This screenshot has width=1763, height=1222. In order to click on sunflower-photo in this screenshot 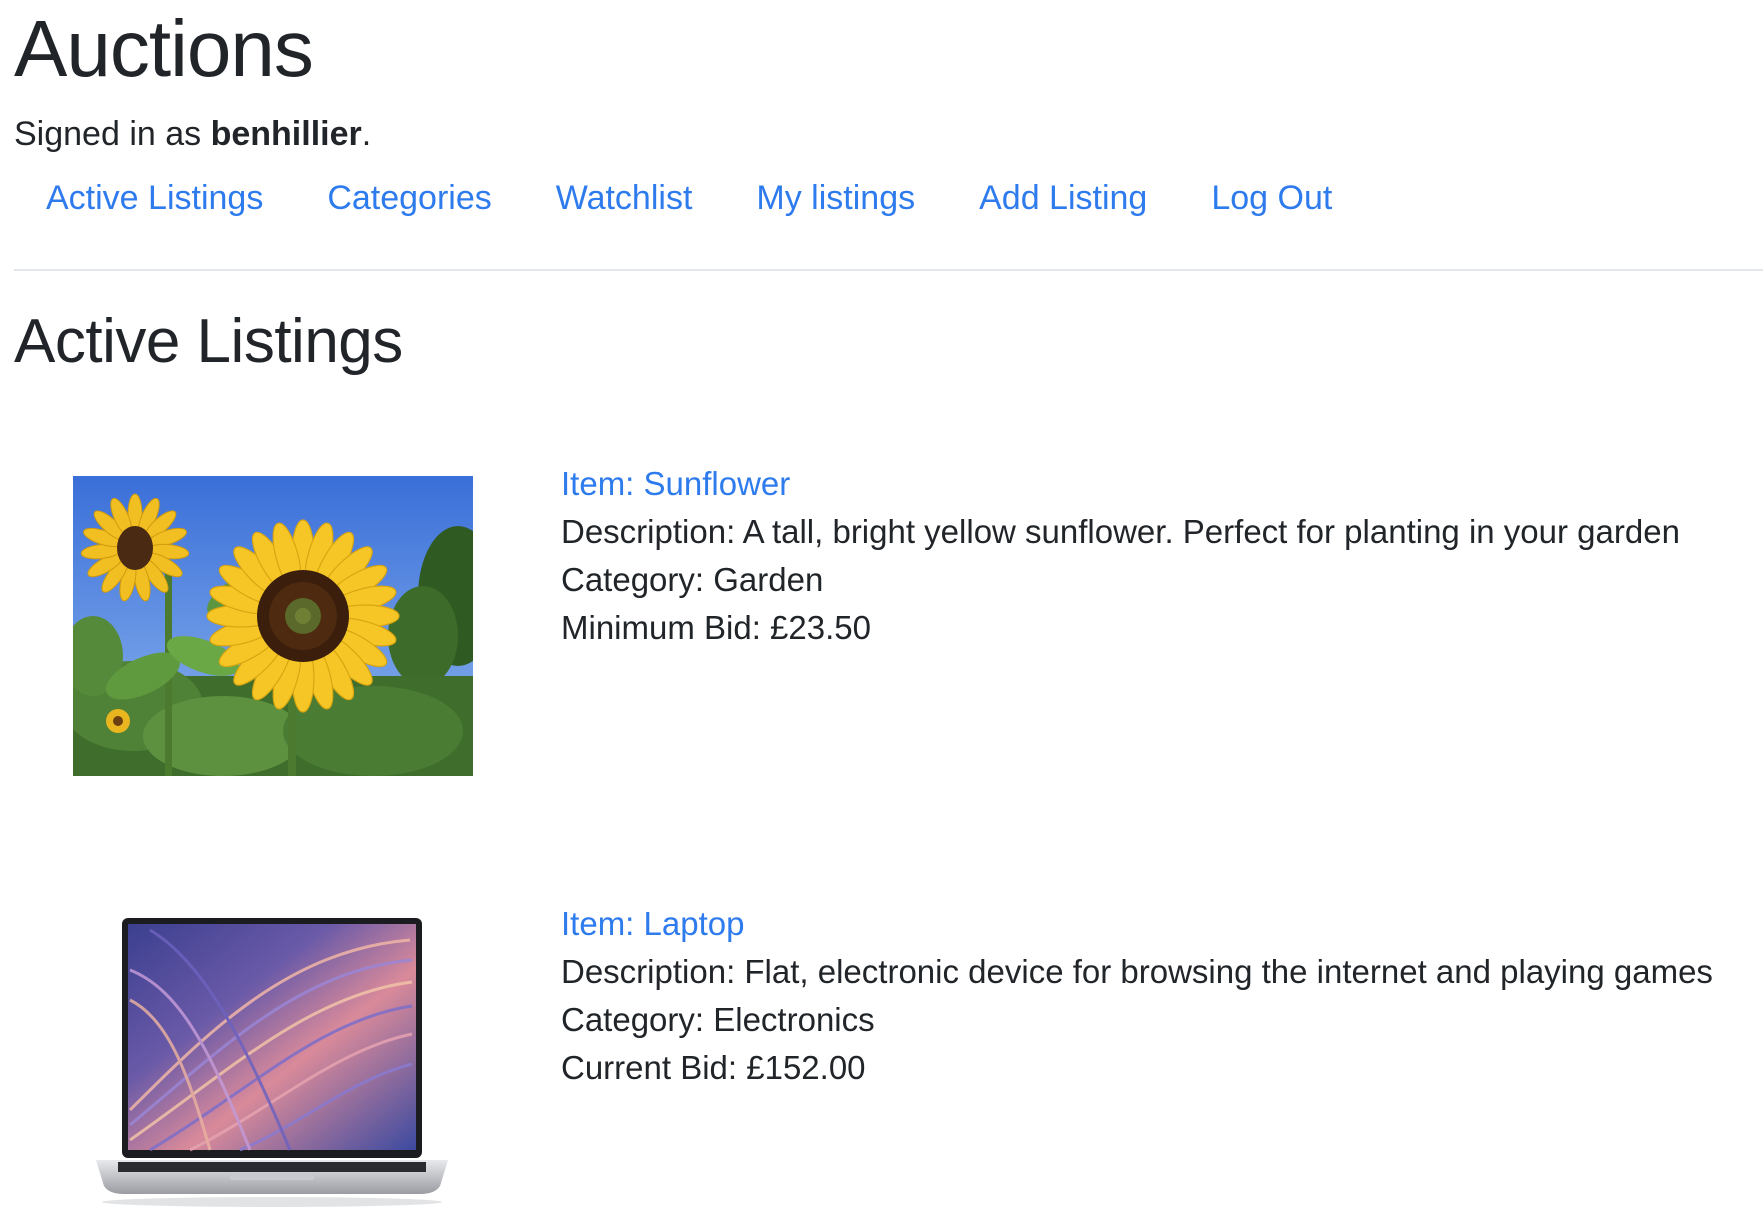, I will do `click(280, 626)`.